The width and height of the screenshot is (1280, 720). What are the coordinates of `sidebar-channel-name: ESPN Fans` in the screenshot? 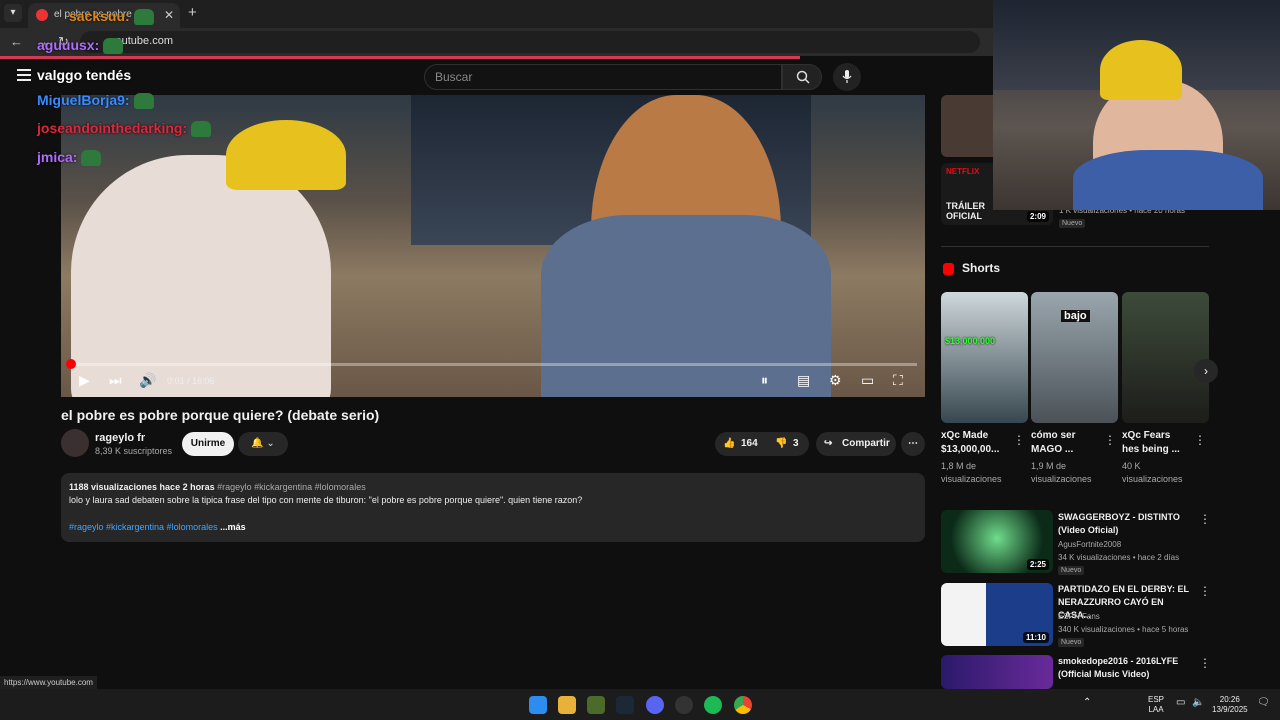 It's located at (1079, 617).